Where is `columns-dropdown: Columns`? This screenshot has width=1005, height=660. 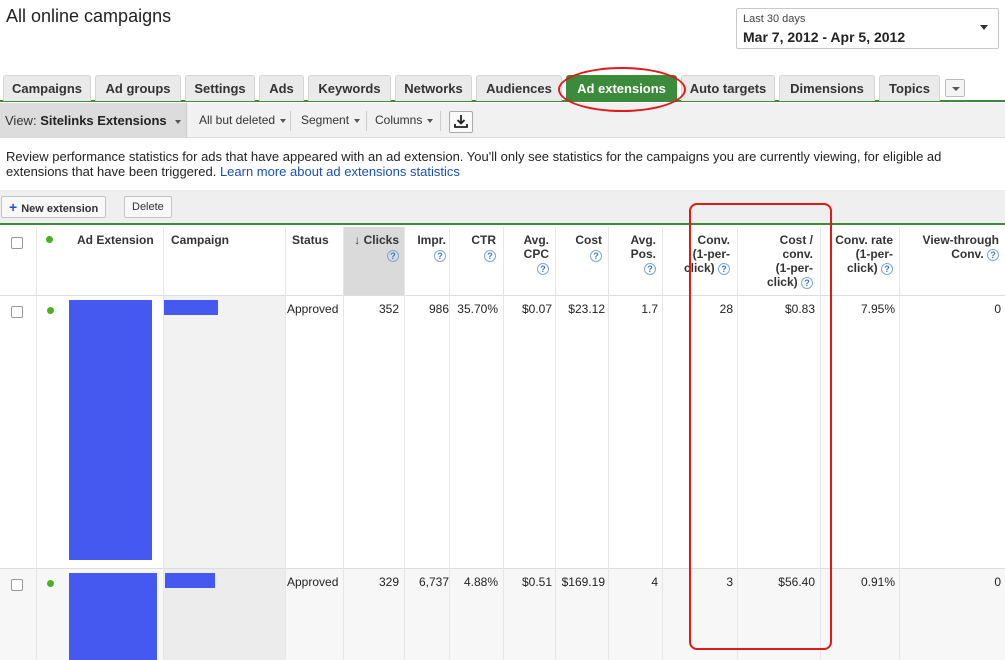
columns-dropdown: Columns is located at coordinates (404, 120).